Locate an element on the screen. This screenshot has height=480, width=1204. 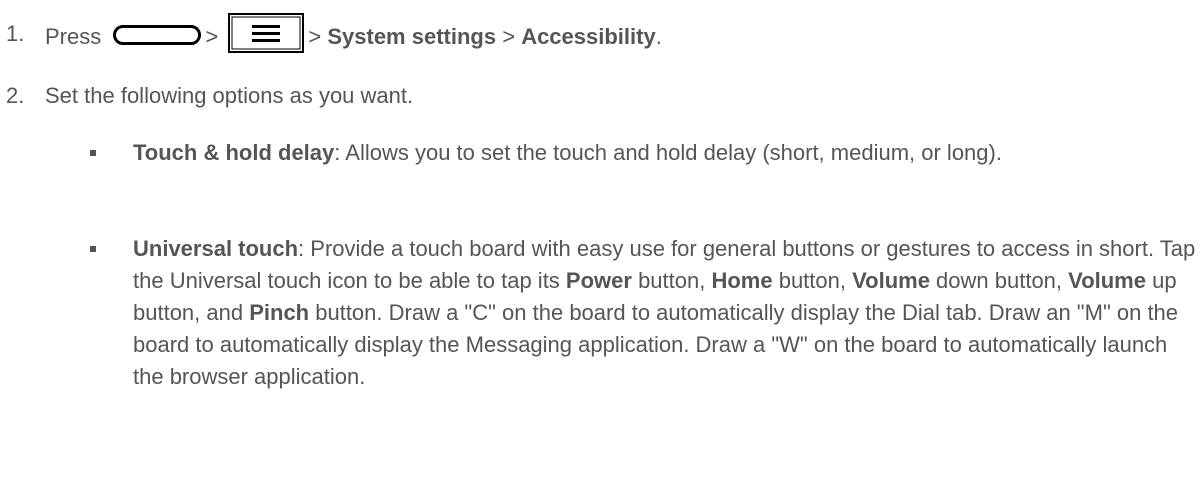
step-number: 1. is located at coordinates (15, 33).